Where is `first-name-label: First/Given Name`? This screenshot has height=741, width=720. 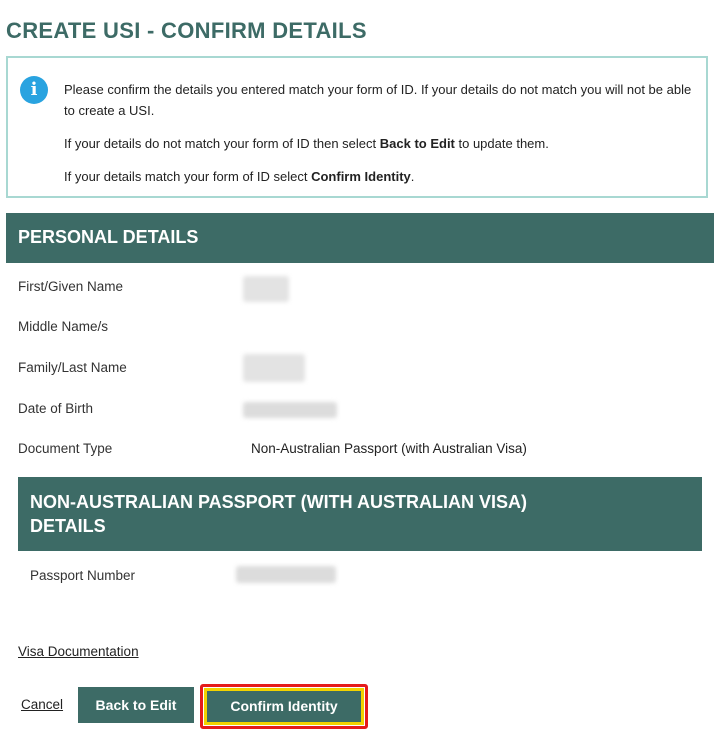 first-name-label: First/Given Name is located at coordinates (71, 286).